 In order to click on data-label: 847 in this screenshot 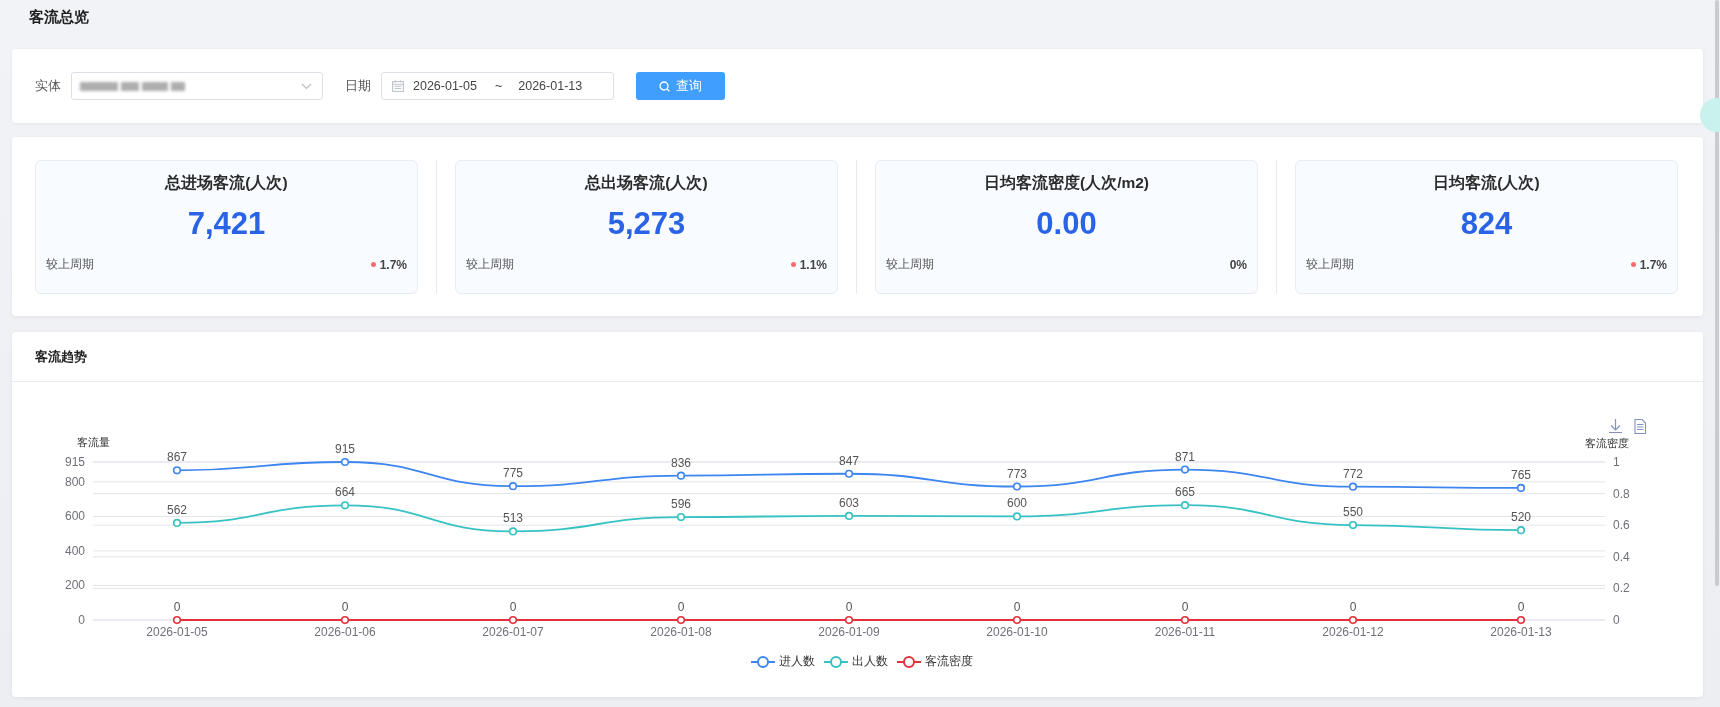, I will do `click(849, 460)`.